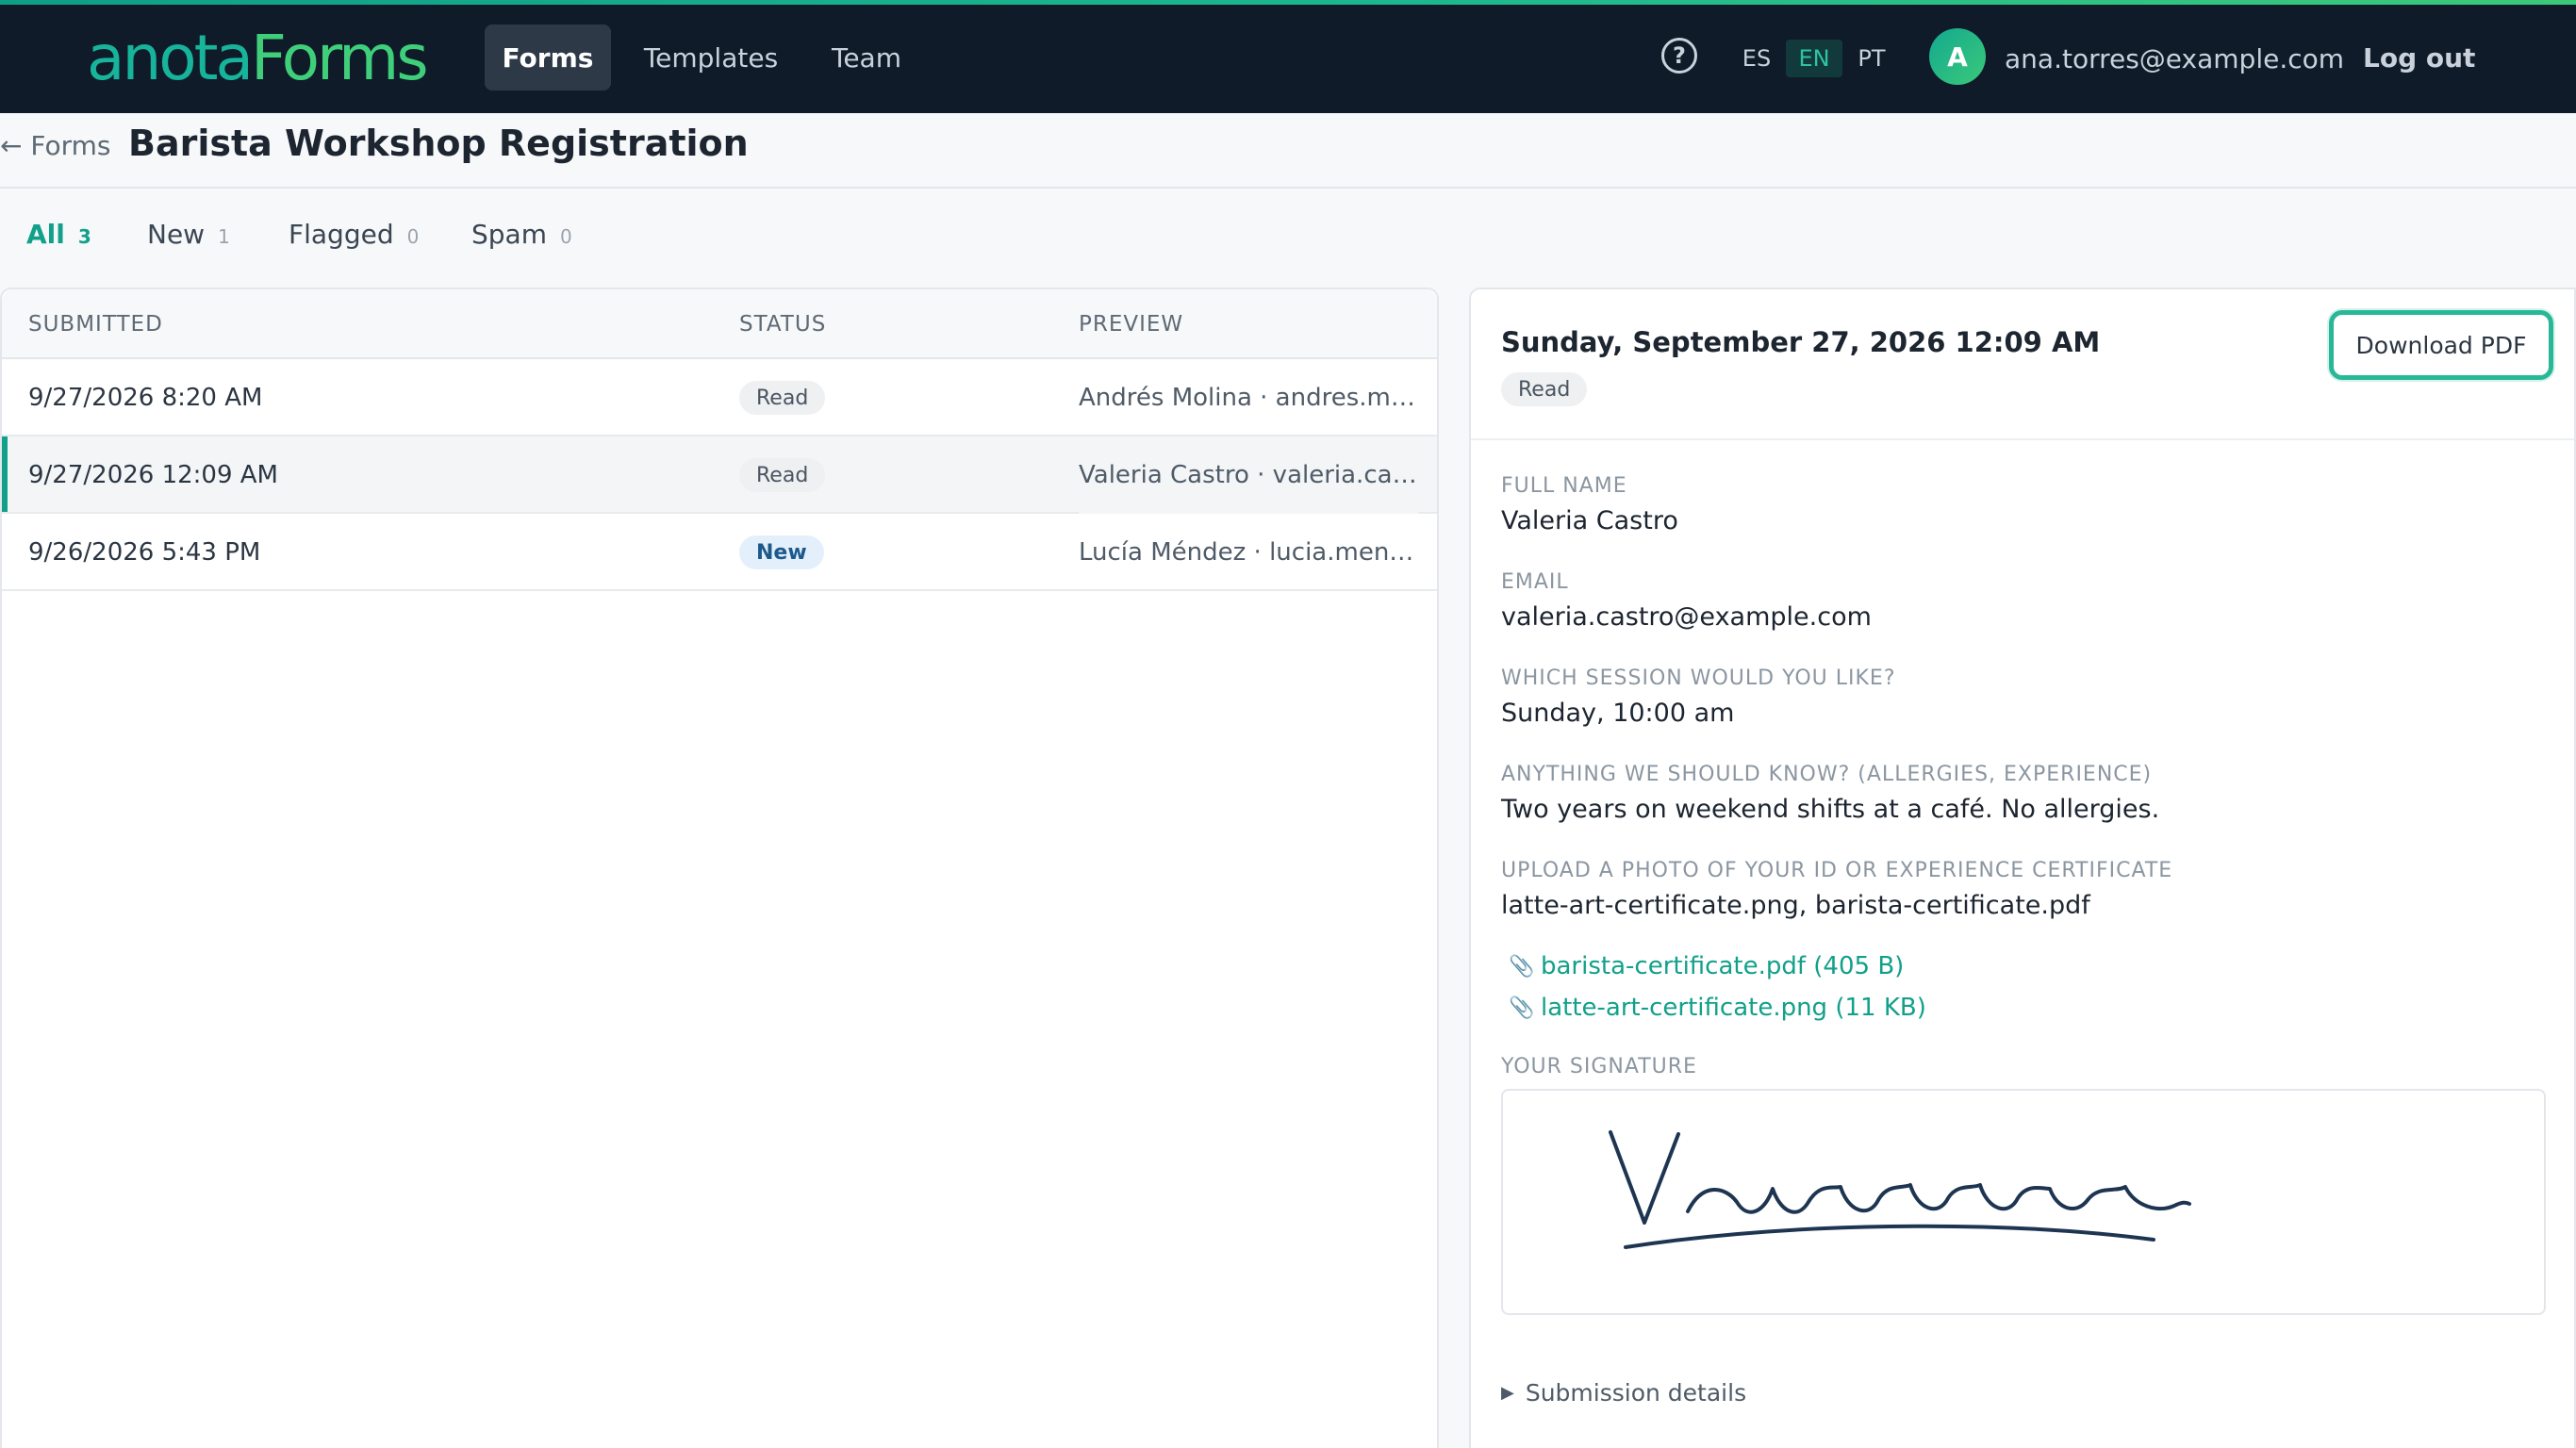  Describe the element at coordinates (1564, 486) in the screenshot. I see `field-label-full-name: FULL NAME` at that location.